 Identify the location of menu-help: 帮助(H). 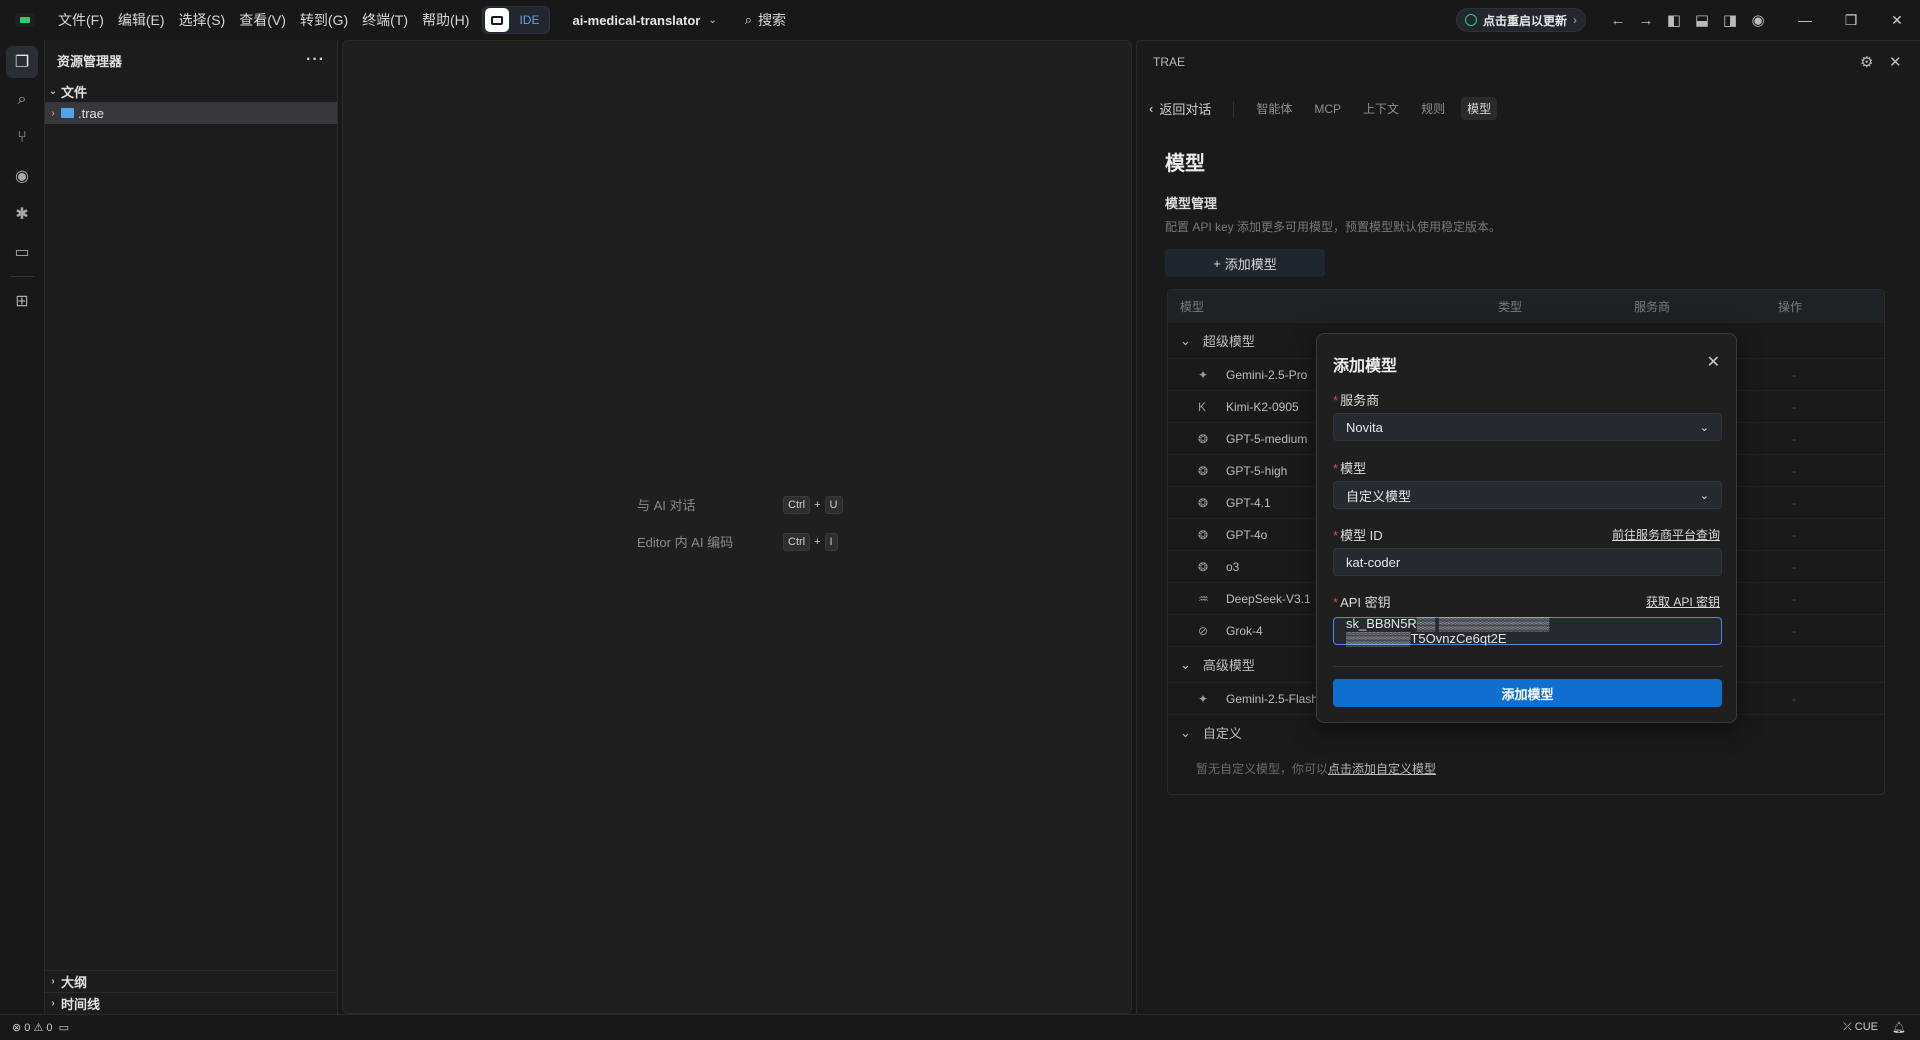
(445, 20).